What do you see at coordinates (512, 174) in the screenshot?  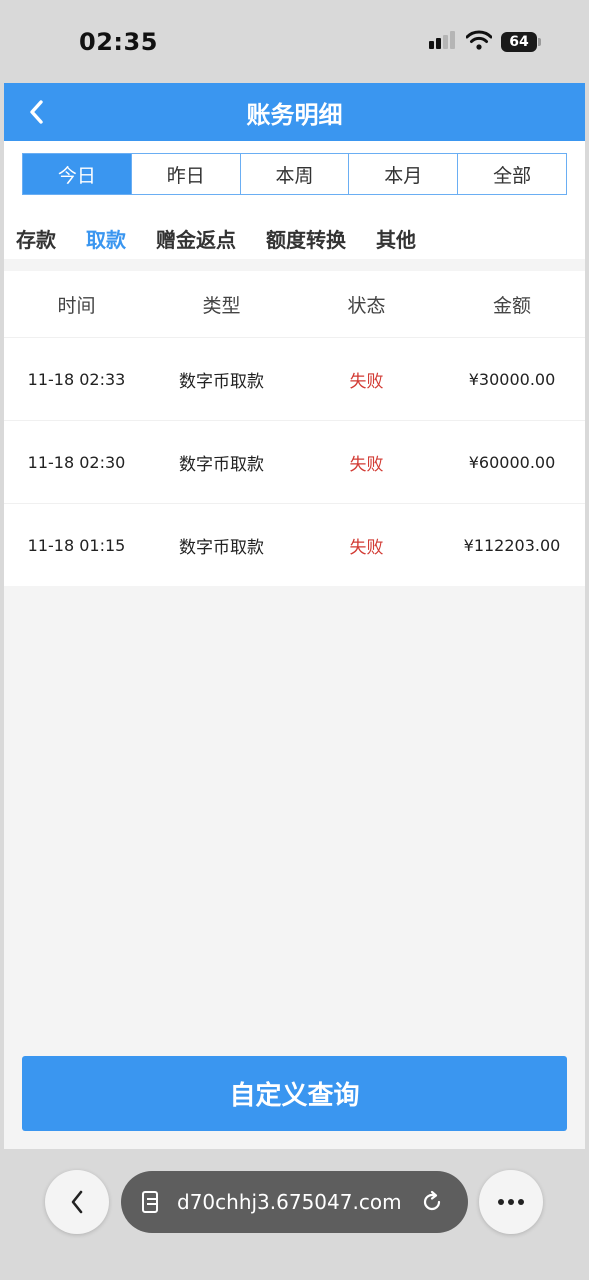 I see `tab-all: 全部` at bounding box center [512, 174].